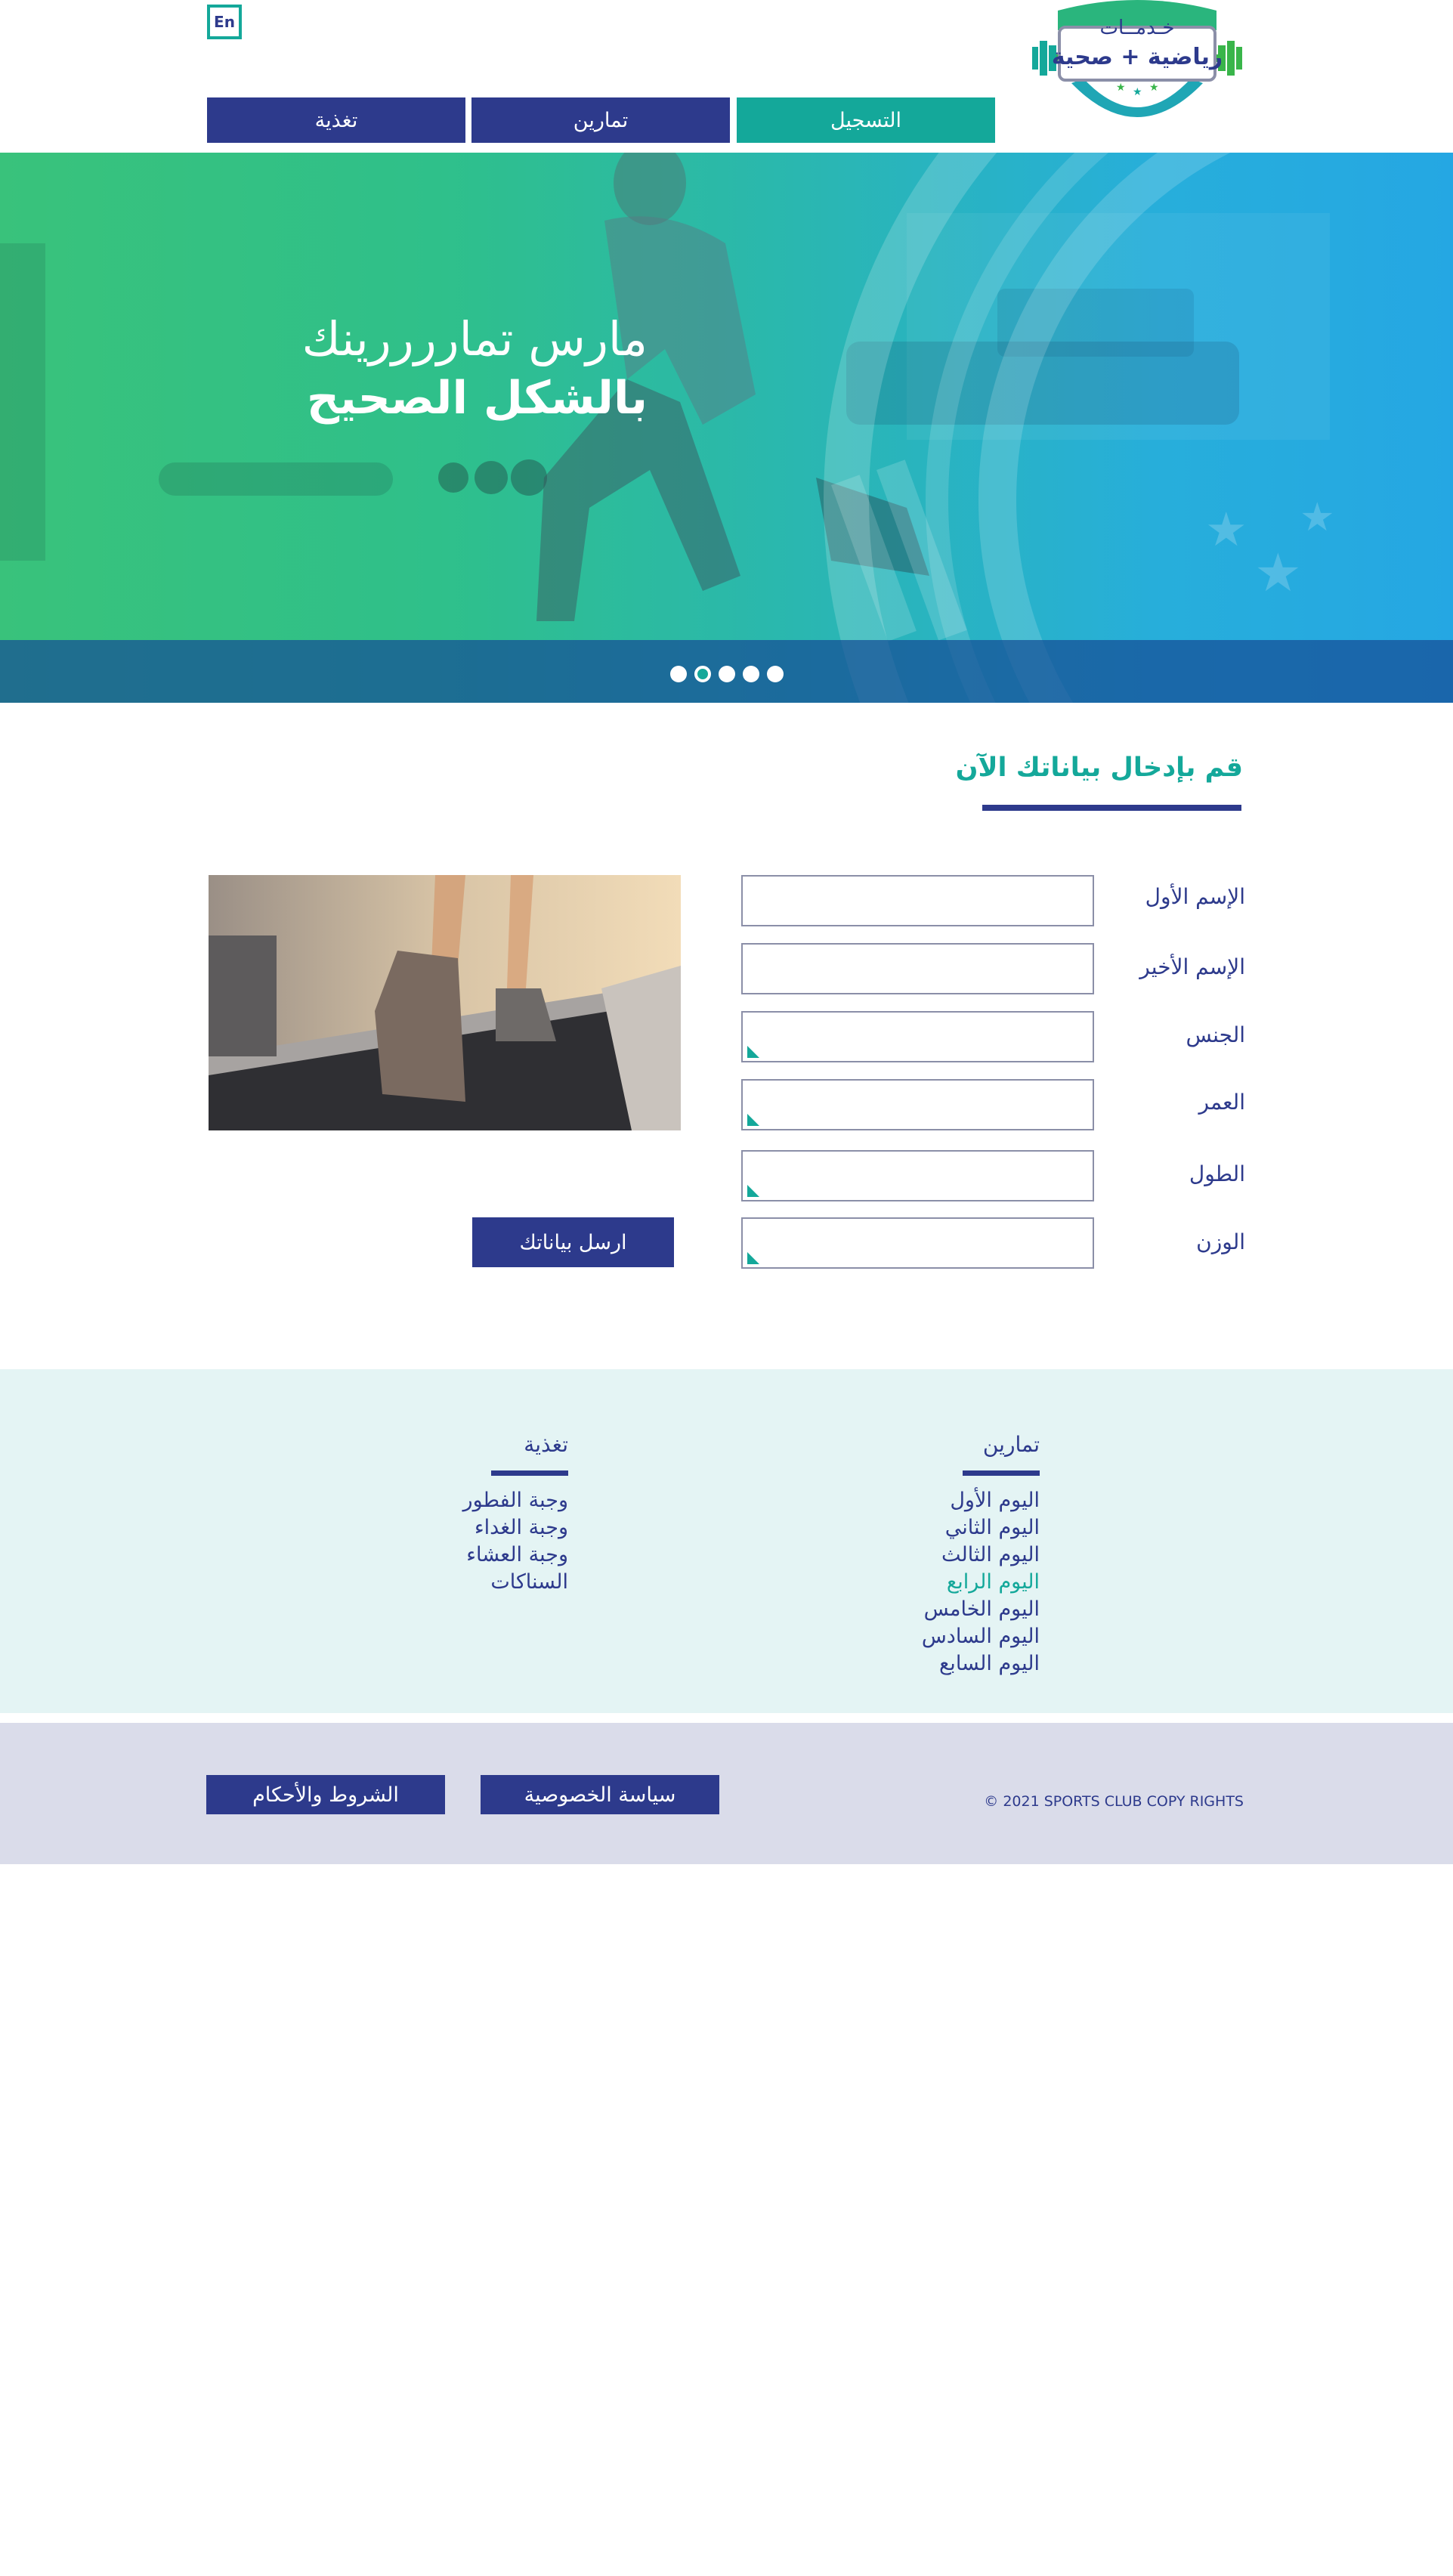 Image resolution: width=1453 pixels, height=2576 pixels. What do you see at coordinates (726, 1541) in the screenshot?
I see `footer-links-section` at bounding box center [726, 1541].